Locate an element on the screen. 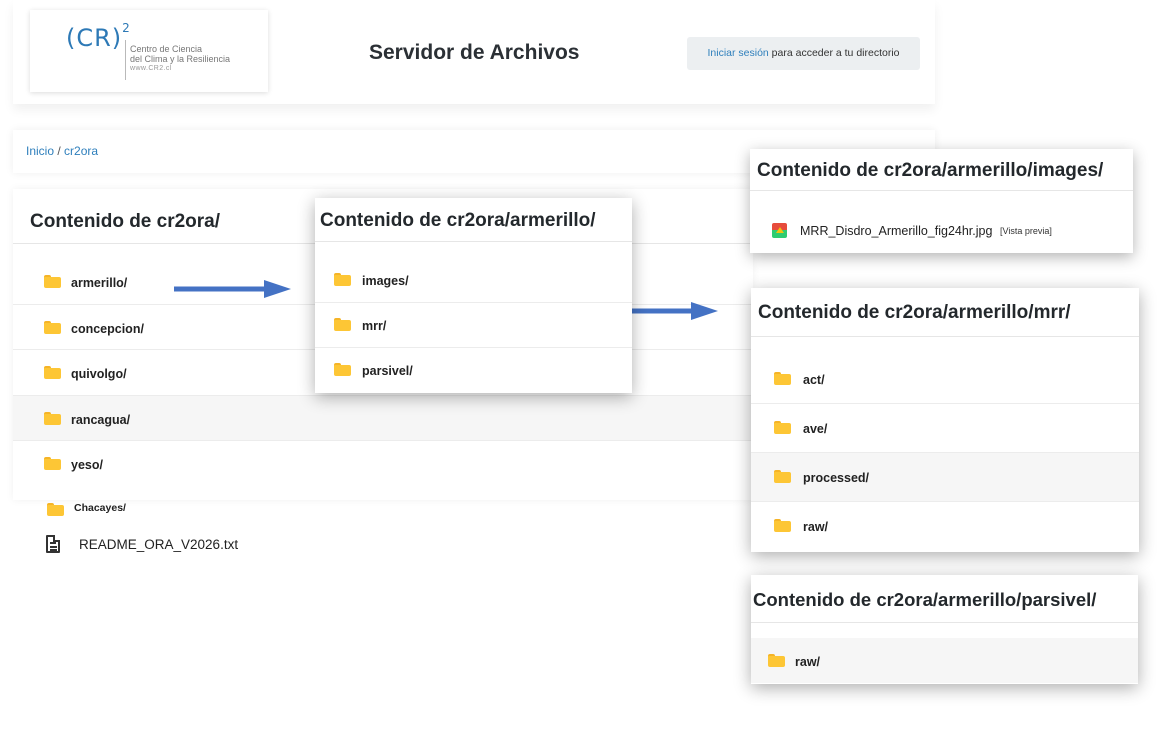 Image resolution: width=1175 pixels, height=739 pixels. file-label: MRR_Disdro_Armerillo_fig24hr.jpg is located at coordinates (896, 231).